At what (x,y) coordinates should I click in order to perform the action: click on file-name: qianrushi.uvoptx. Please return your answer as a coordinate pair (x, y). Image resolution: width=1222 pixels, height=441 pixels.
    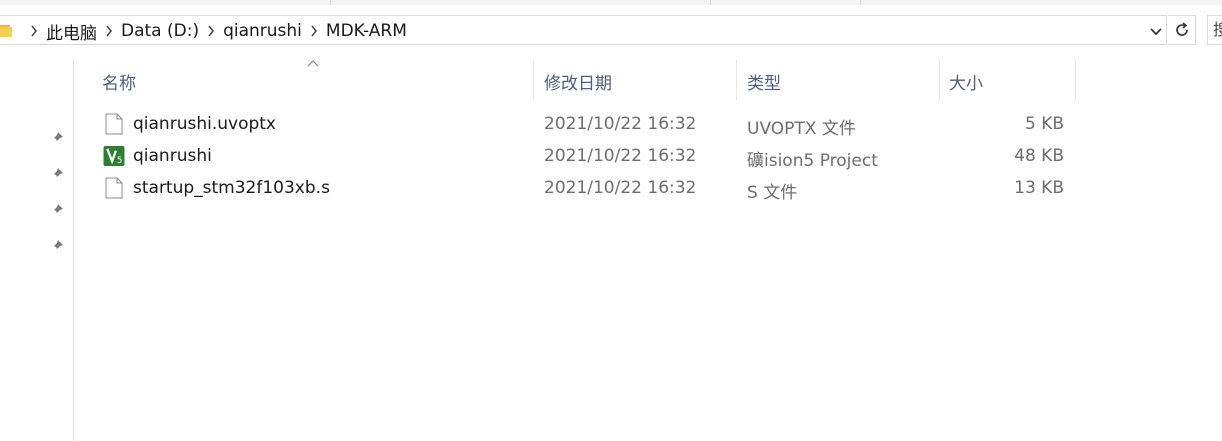
    Looking at the image, I should click on (204, 124).